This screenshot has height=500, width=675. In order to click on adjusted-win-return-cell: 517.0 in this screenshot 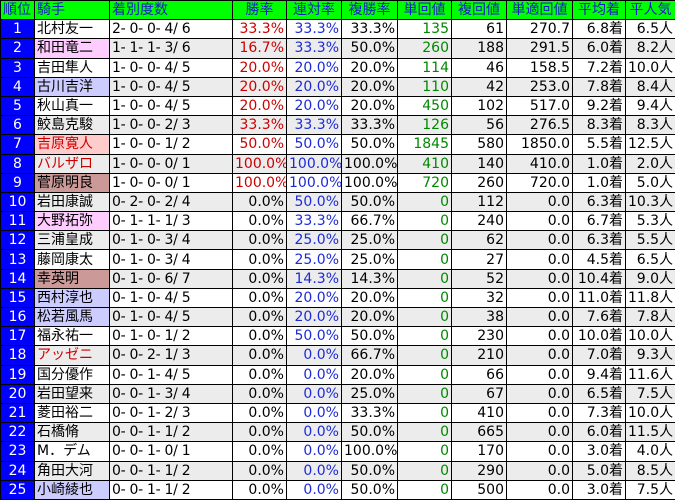, I will do `click(540, 105)`.